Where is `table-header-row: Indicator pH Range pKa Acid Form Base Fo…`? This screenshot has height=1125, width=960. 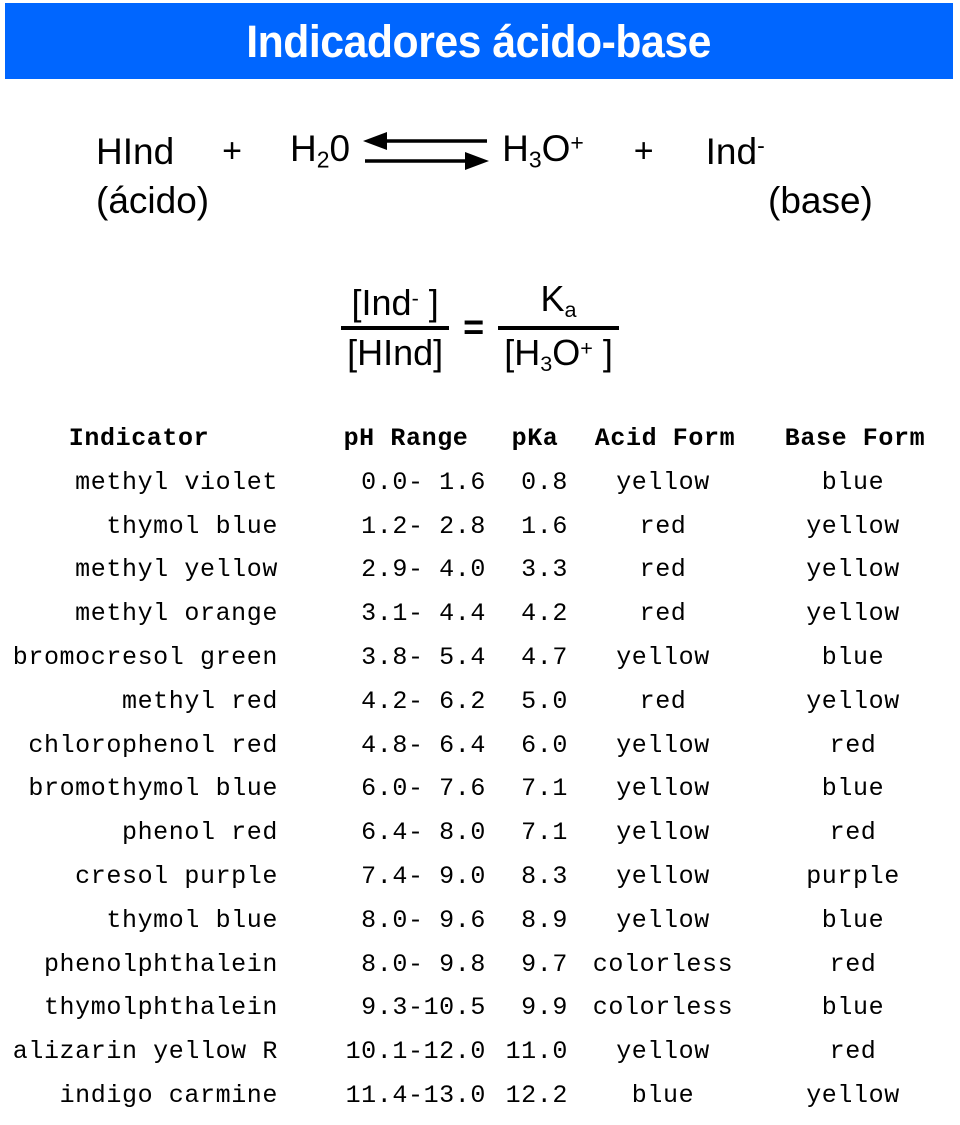
table-header-row: Indicator pH Range pKa Acid Form Base Fo… is located at coordinates (480, 446).